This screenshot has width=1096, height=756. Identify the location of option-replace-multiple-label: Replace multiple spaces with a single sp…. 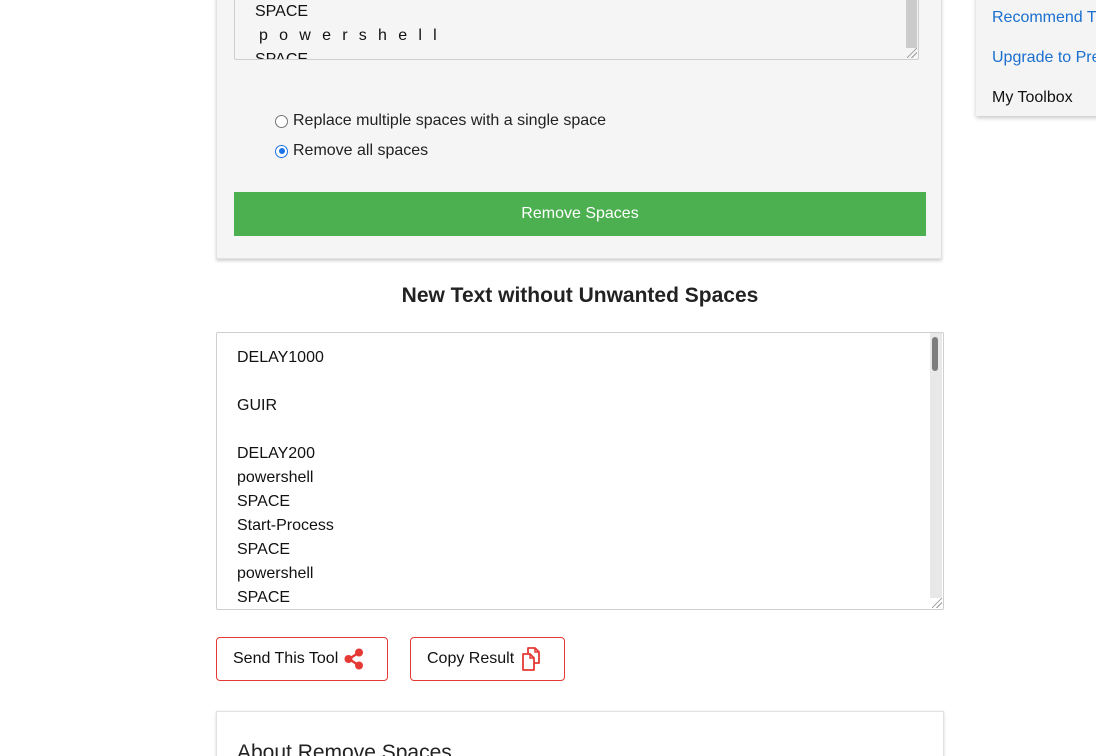
(450, 120).